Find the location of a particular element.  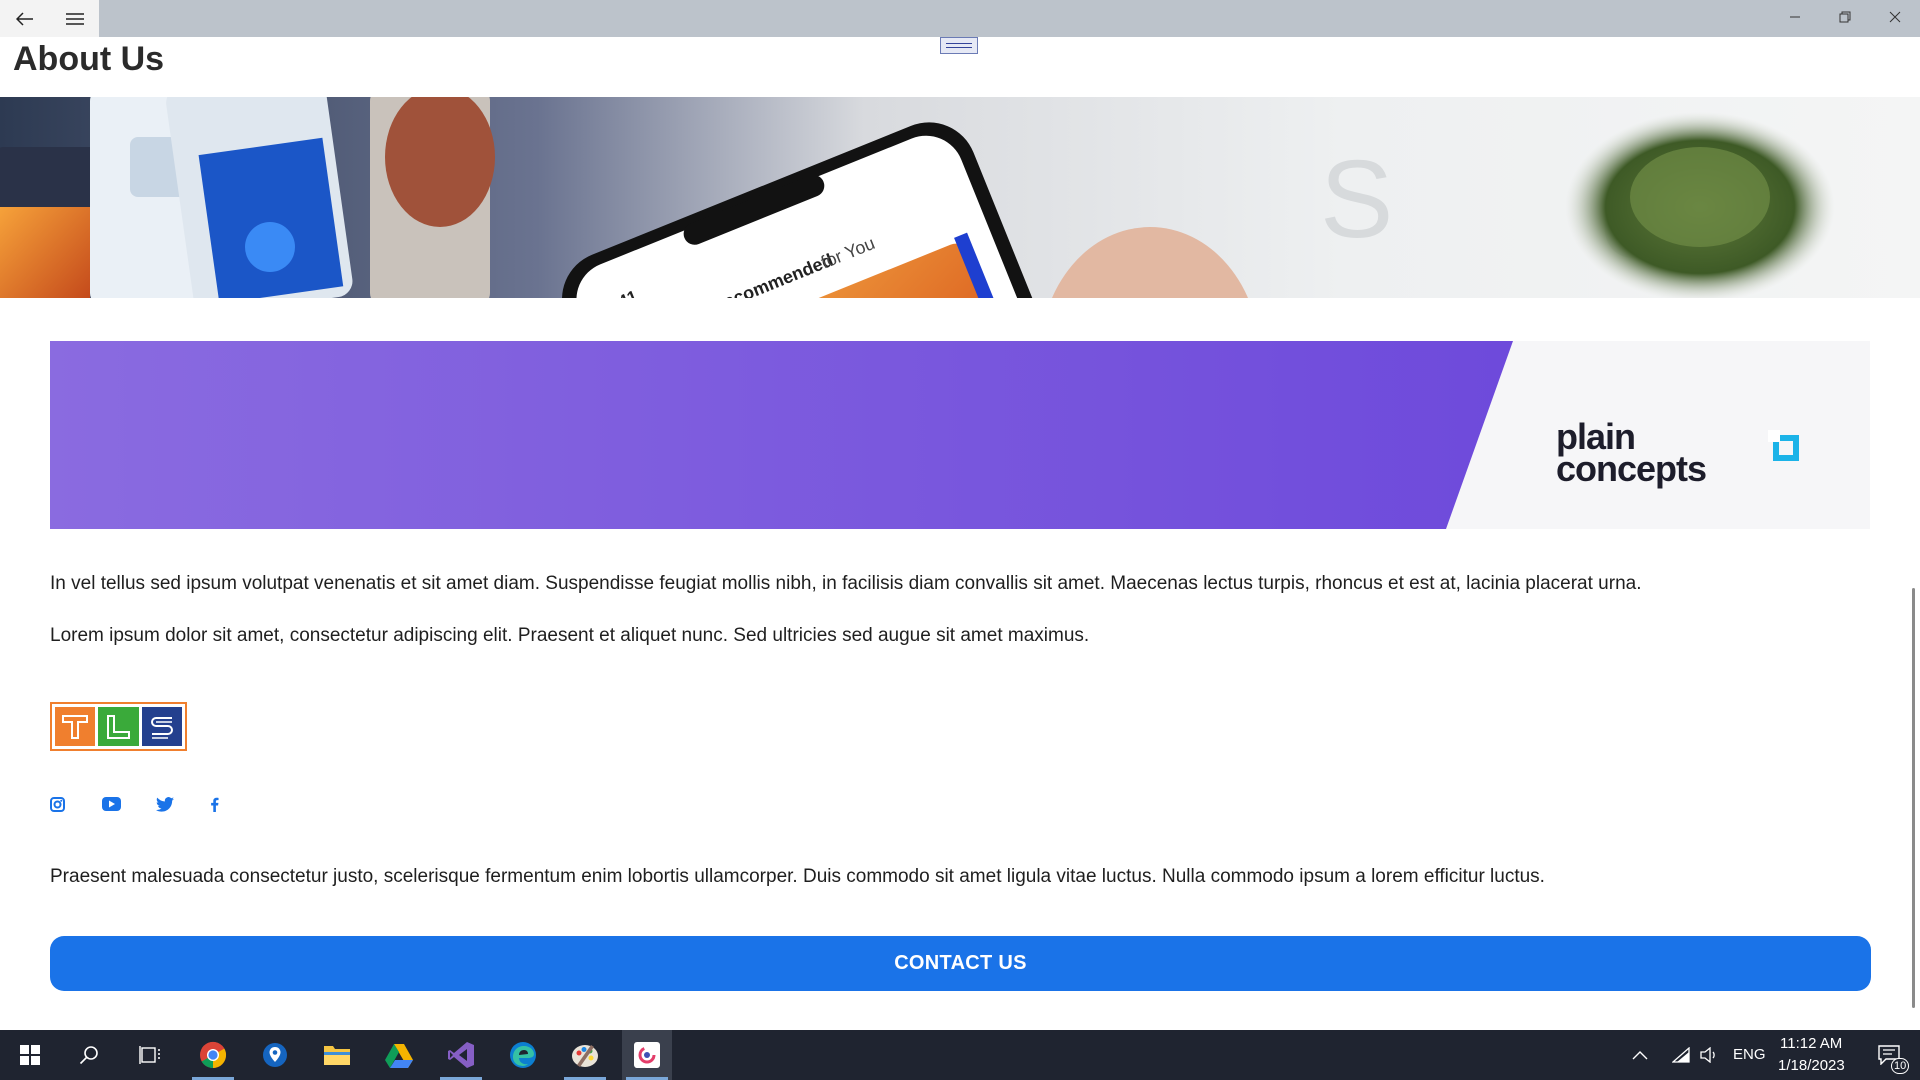

plain-concepts-logo: plain concepts is located at coordinates (1631, 454).